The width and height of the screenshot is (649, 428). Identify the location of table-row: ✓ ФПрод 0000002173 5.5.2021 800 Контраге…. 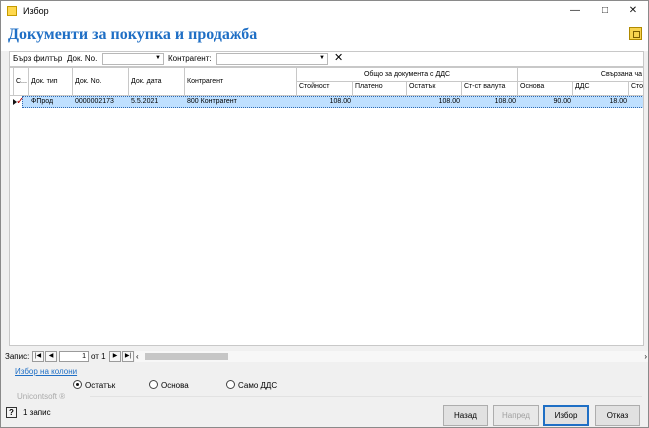
(326, 102).